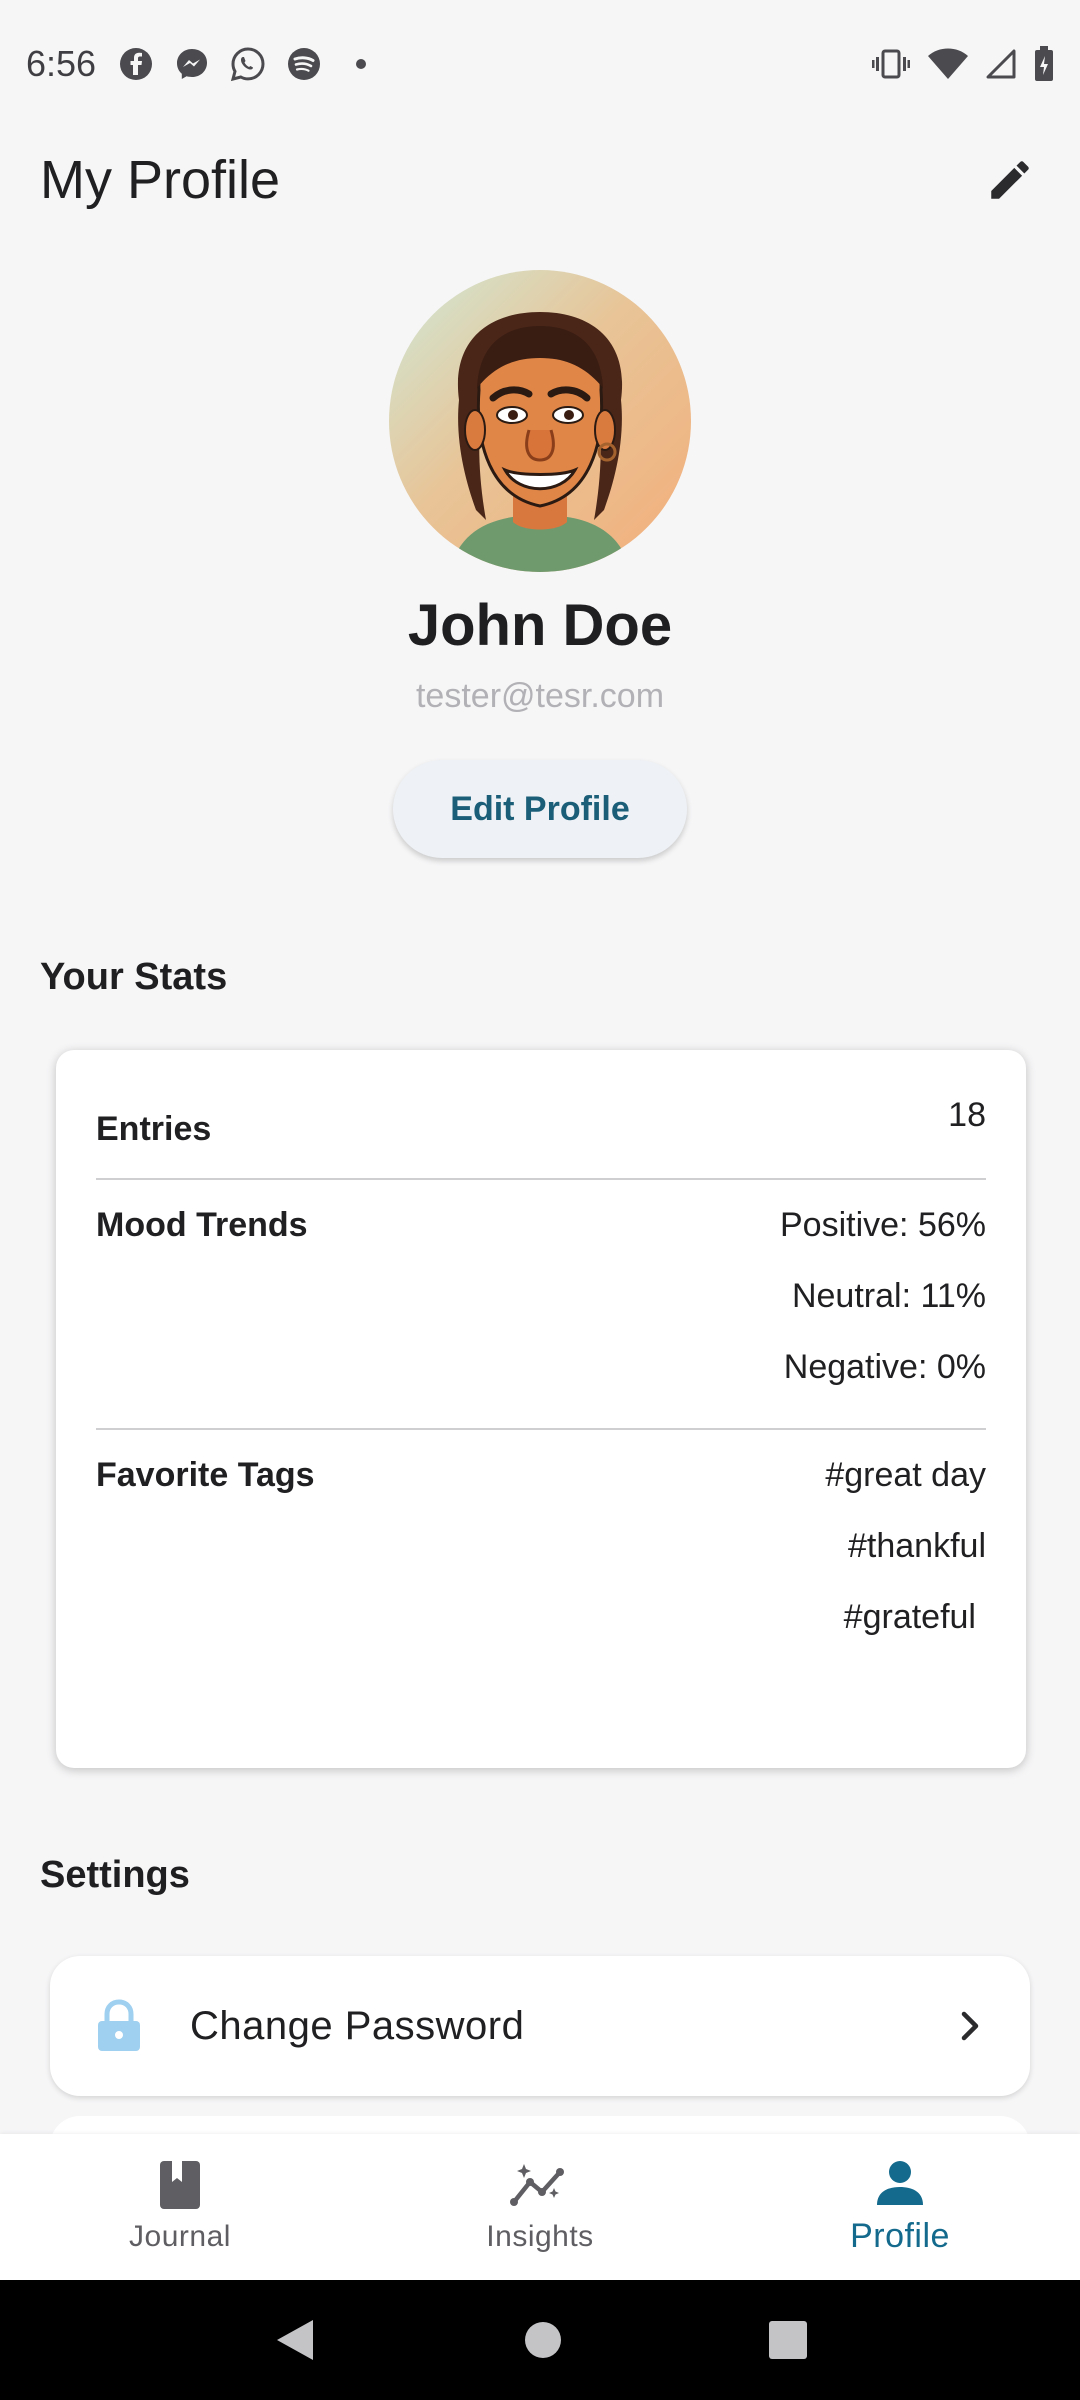 This screenshot has width=1080, height=2400. Describe the element at coordinates (970, 2026) in the screenshot. I see `chevron-right-icon` at that location.